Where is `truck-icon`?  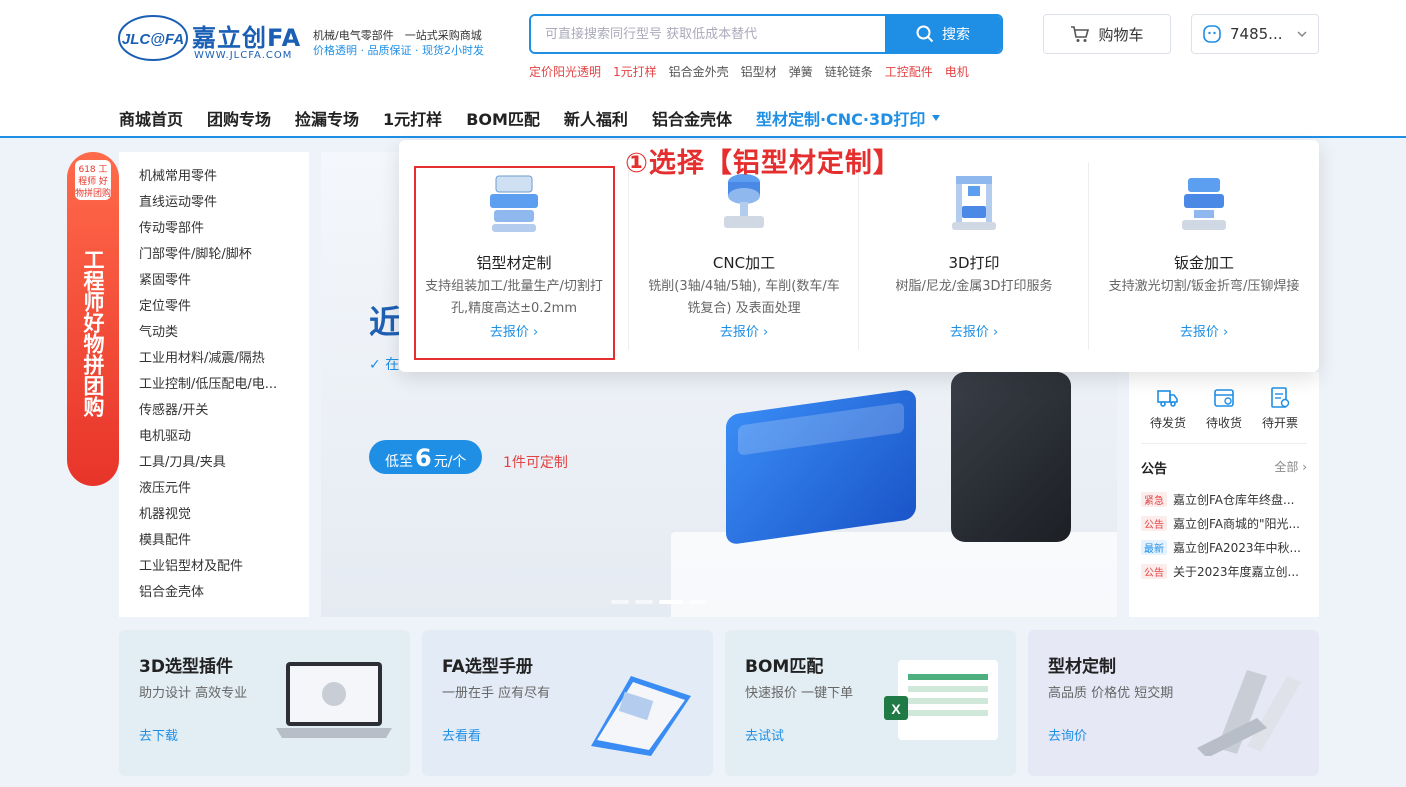 truck-icon is located at coordinates (1167, 398).